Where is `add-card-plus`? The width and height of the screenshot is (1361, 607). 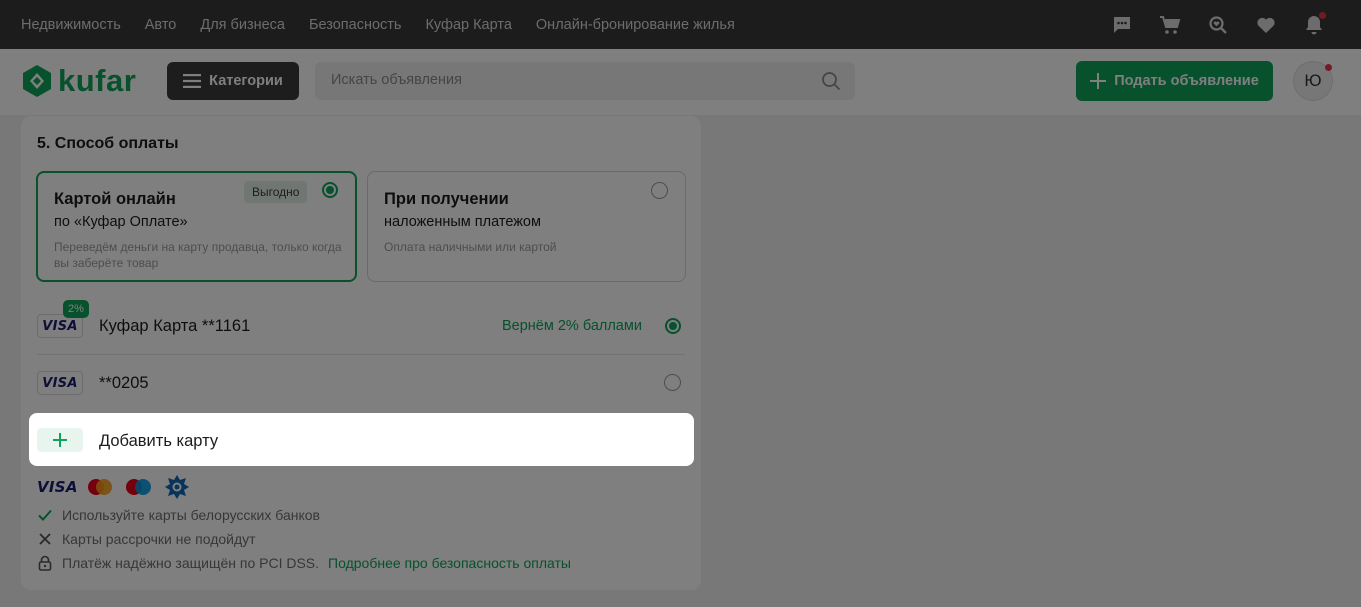
add-card-plus is located at coordinates (60, 440).